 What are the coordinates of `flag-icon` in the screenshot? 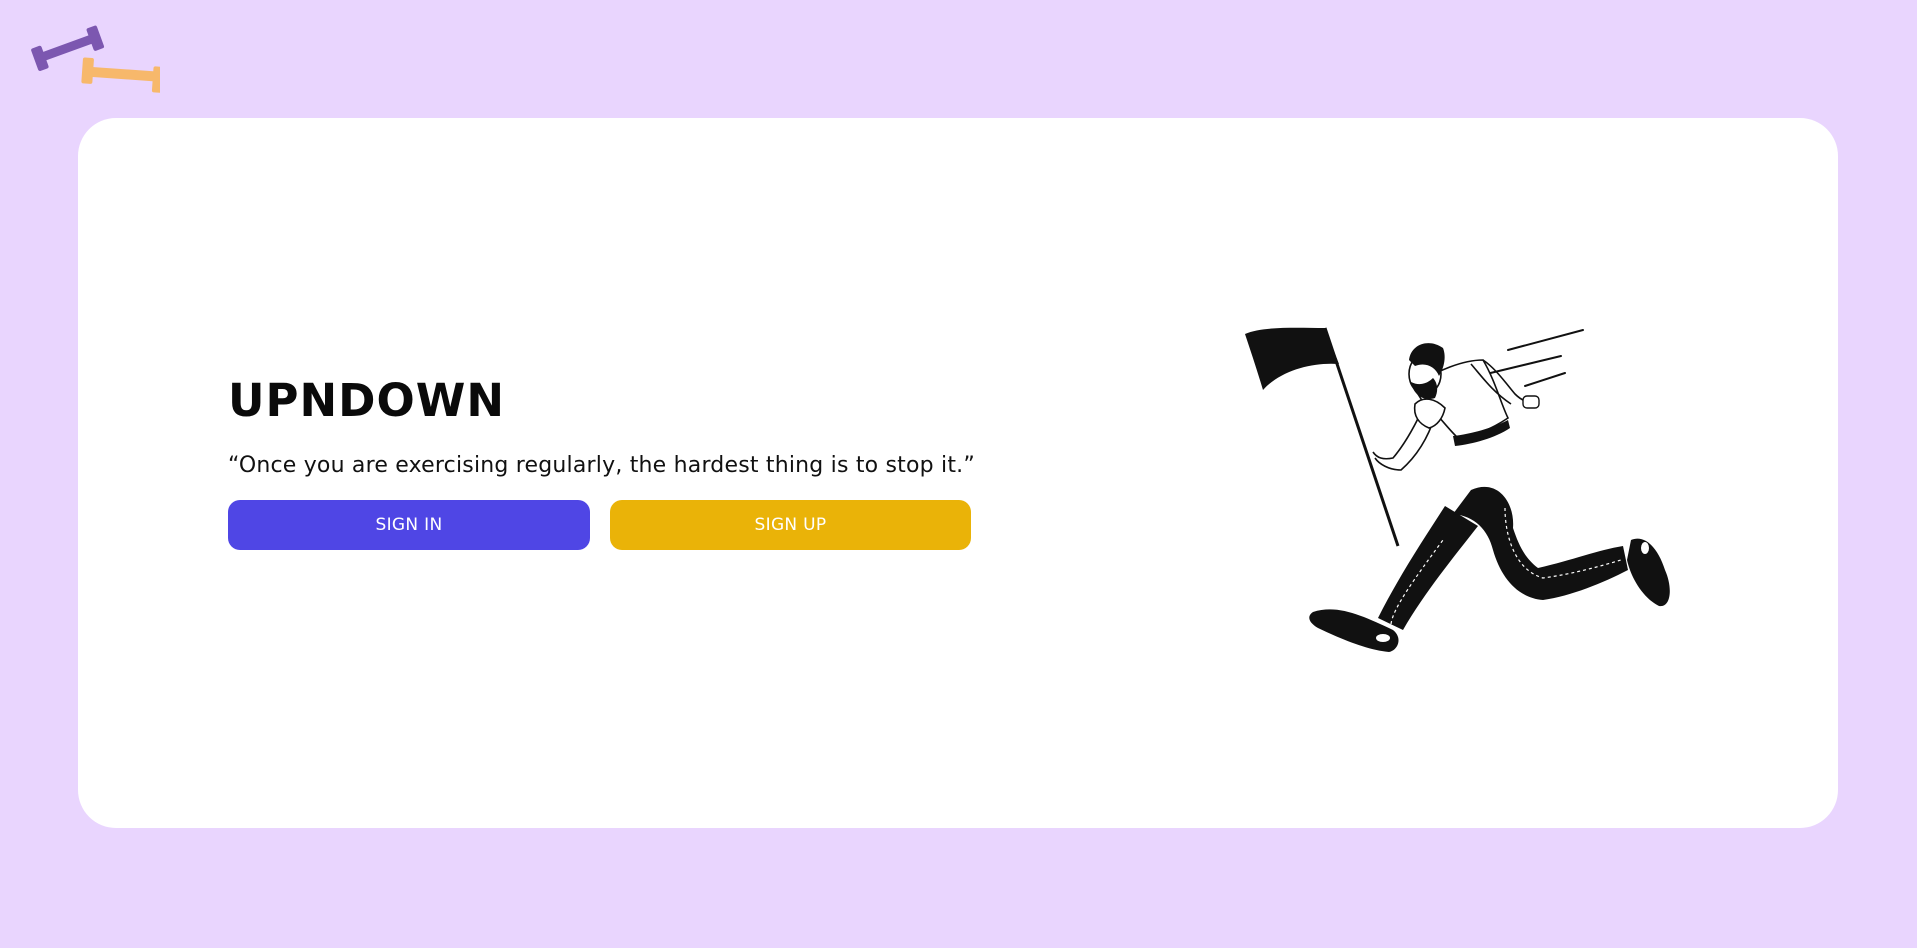 It's located at (1292, 358).